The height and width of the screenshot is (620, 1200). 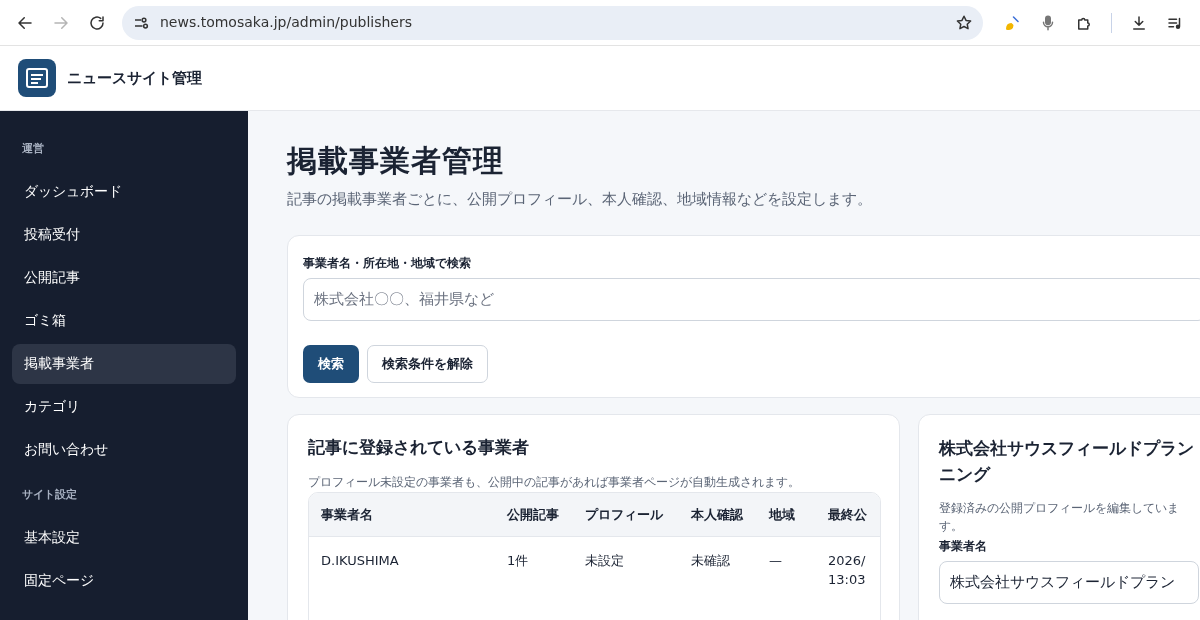 What do you see at coordinates (124, 537) in the screenshot?
I see `sidebar-item: 基本設定` at bounding box center [124, 537].